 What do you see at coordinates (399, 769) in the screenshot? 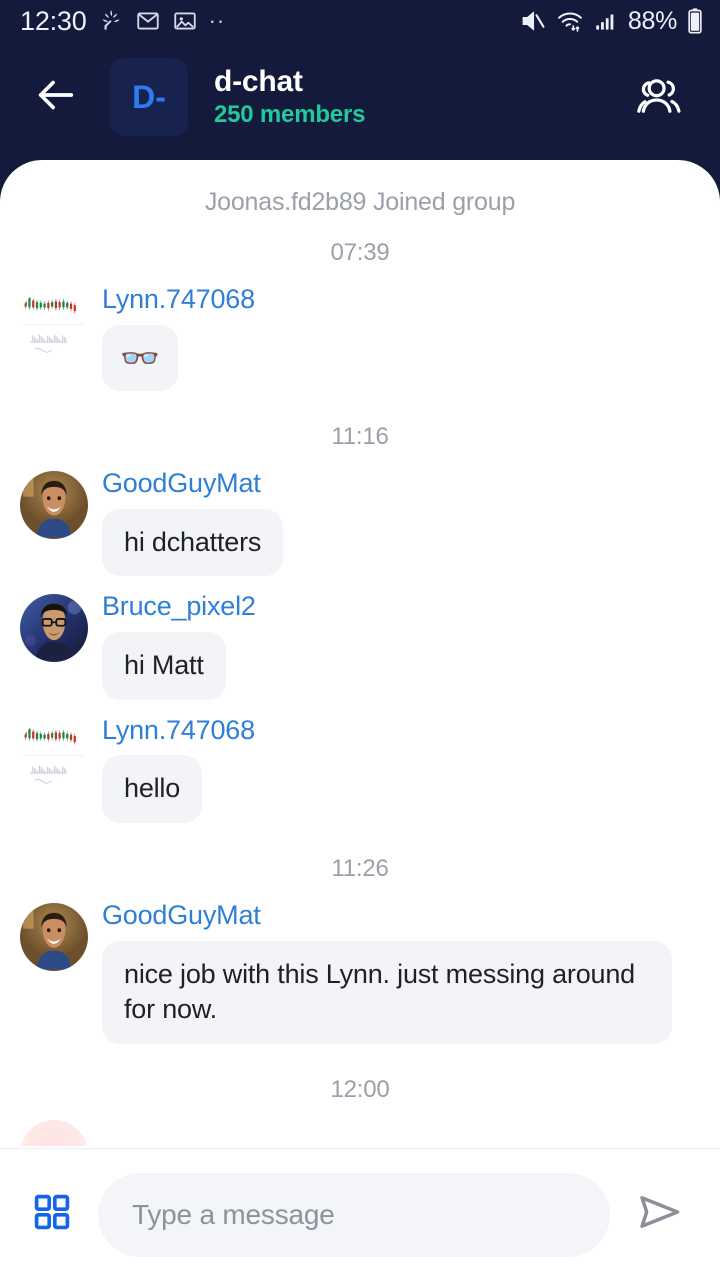
I see `message-content: Lynn.747068 hello` at bounding box center [399, 769].